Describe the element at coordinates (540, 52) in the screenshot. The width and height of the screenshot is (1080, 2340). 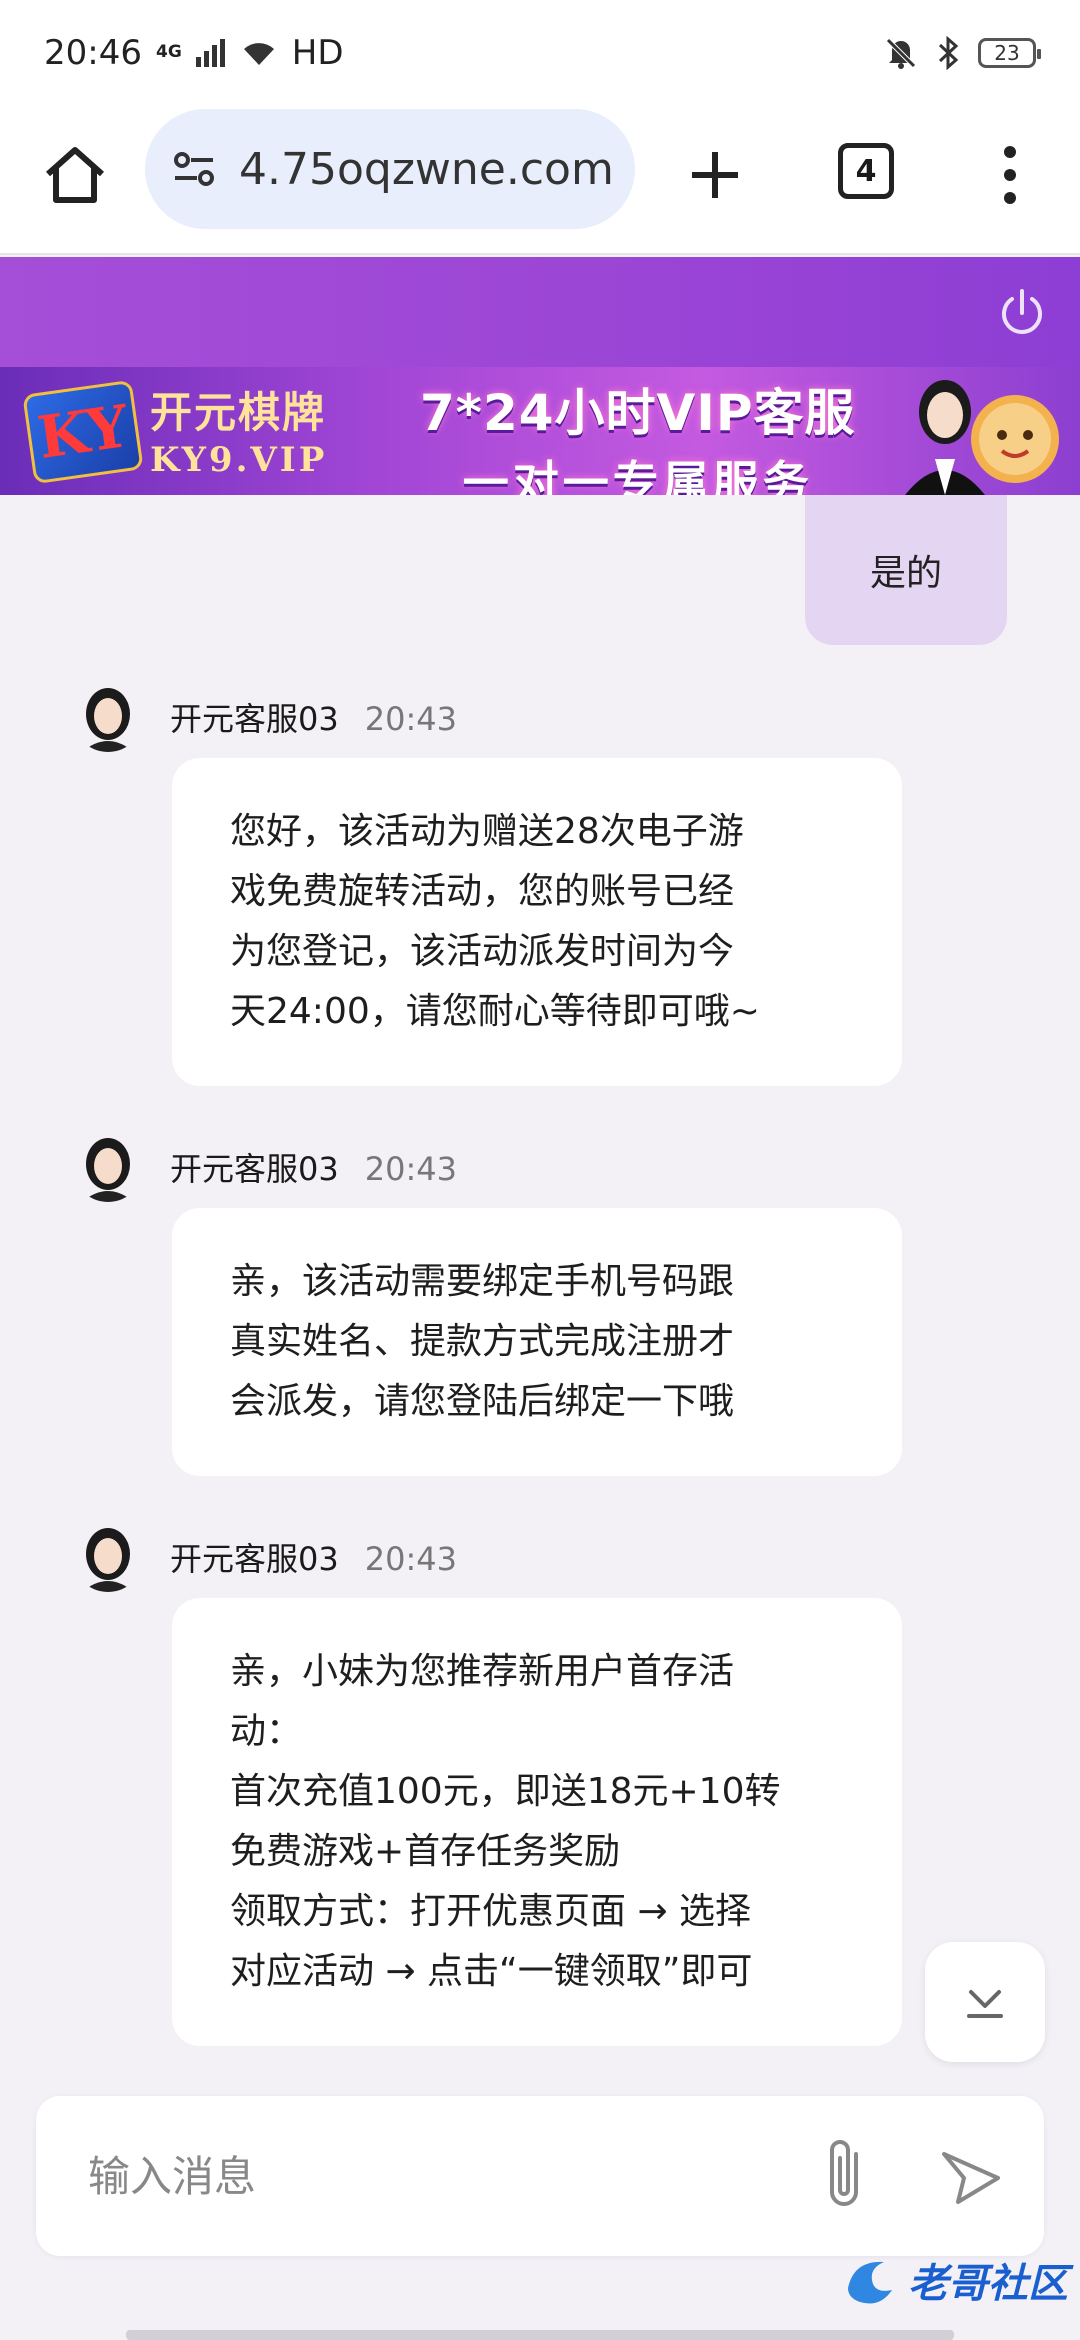
I see `status-bar: 20:46 4G HD 23` at that location.